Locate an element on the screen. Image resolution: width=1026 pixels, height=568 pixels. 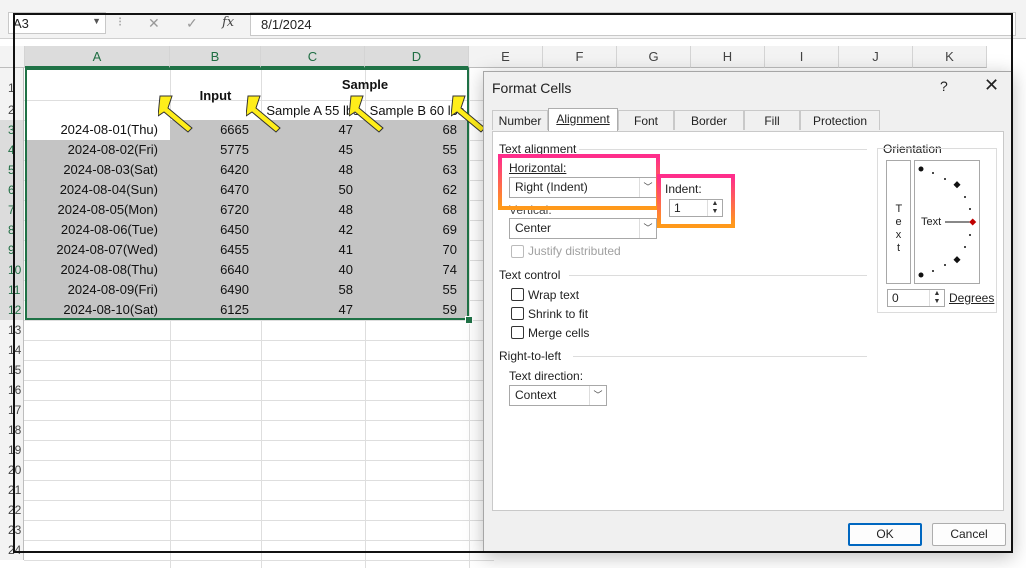
fill-handle is located at coordinates (469, 320).